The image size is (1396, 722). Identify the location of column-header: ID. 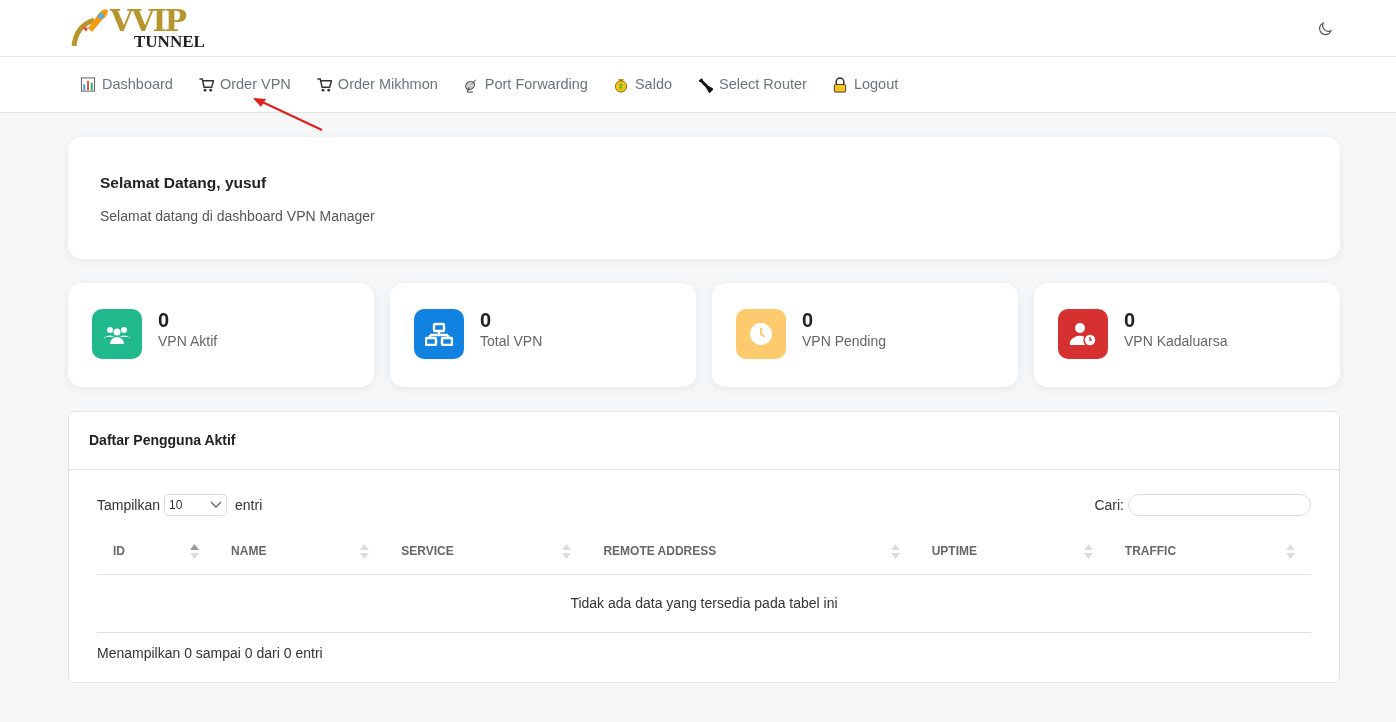
(156, 551).